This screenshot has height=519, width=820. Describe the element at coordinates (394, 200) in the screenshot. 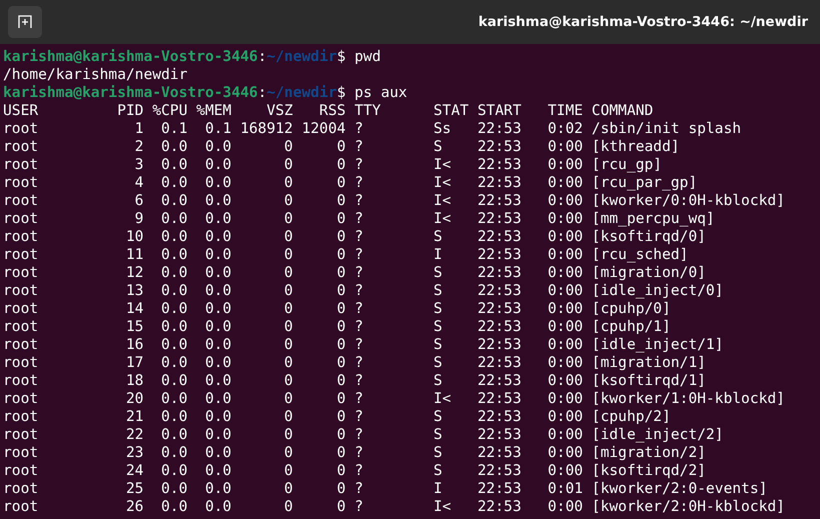

I see `output-line: root 6 0.0 0.0 0 0 ? I< 22:53 0:00 [kworker/0:0H-kblockd]` at that location.